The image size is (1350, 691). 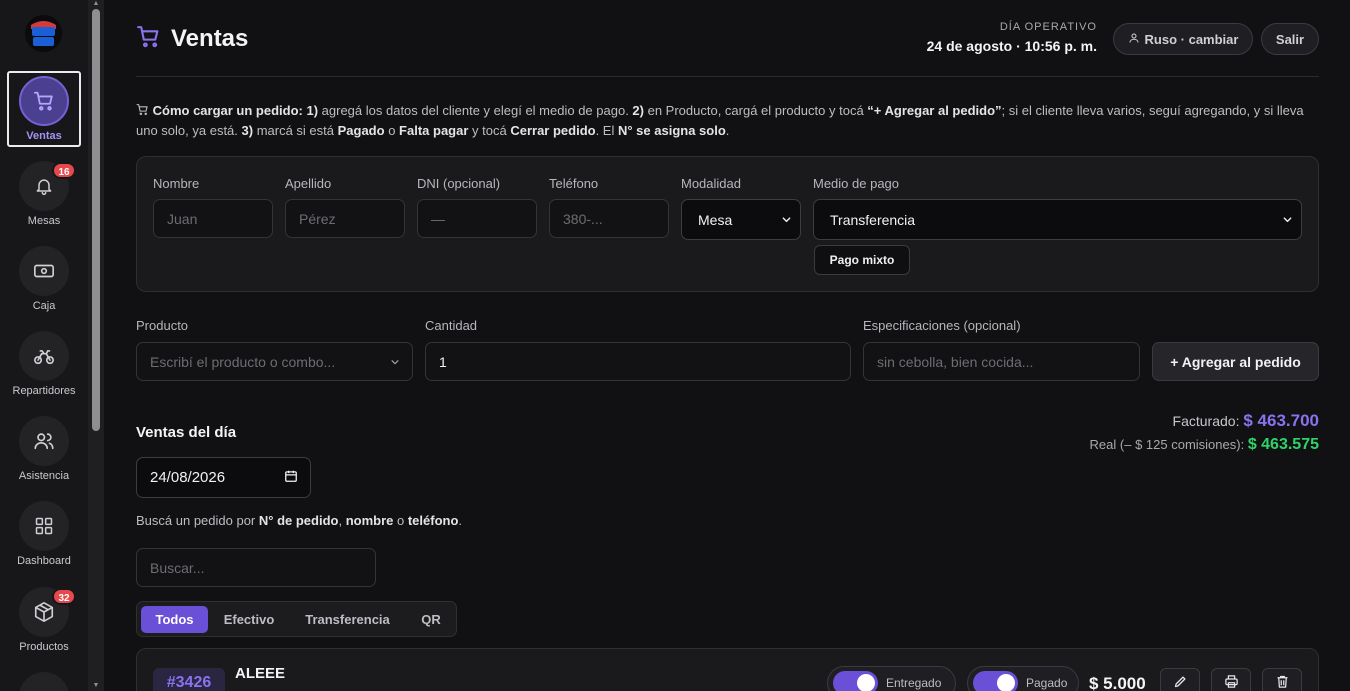 What do you see at coordinates (186, 432) in the screenshot?
I see `sales-section-title: Ventas del día` at bounding box center [186, 432].